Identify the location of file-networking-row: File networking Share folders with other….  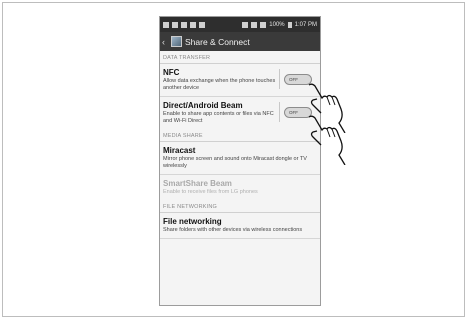
(240, 226).